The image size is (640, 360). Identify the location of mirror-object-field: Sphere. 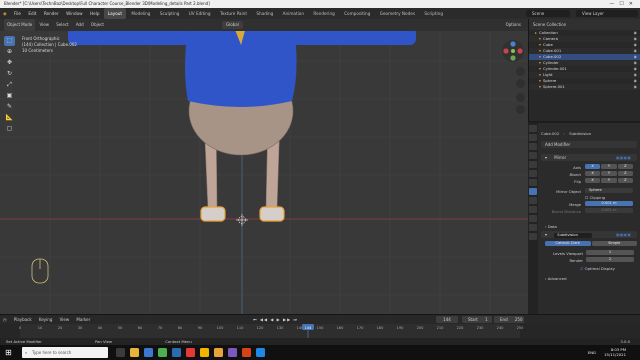
(609, 190).